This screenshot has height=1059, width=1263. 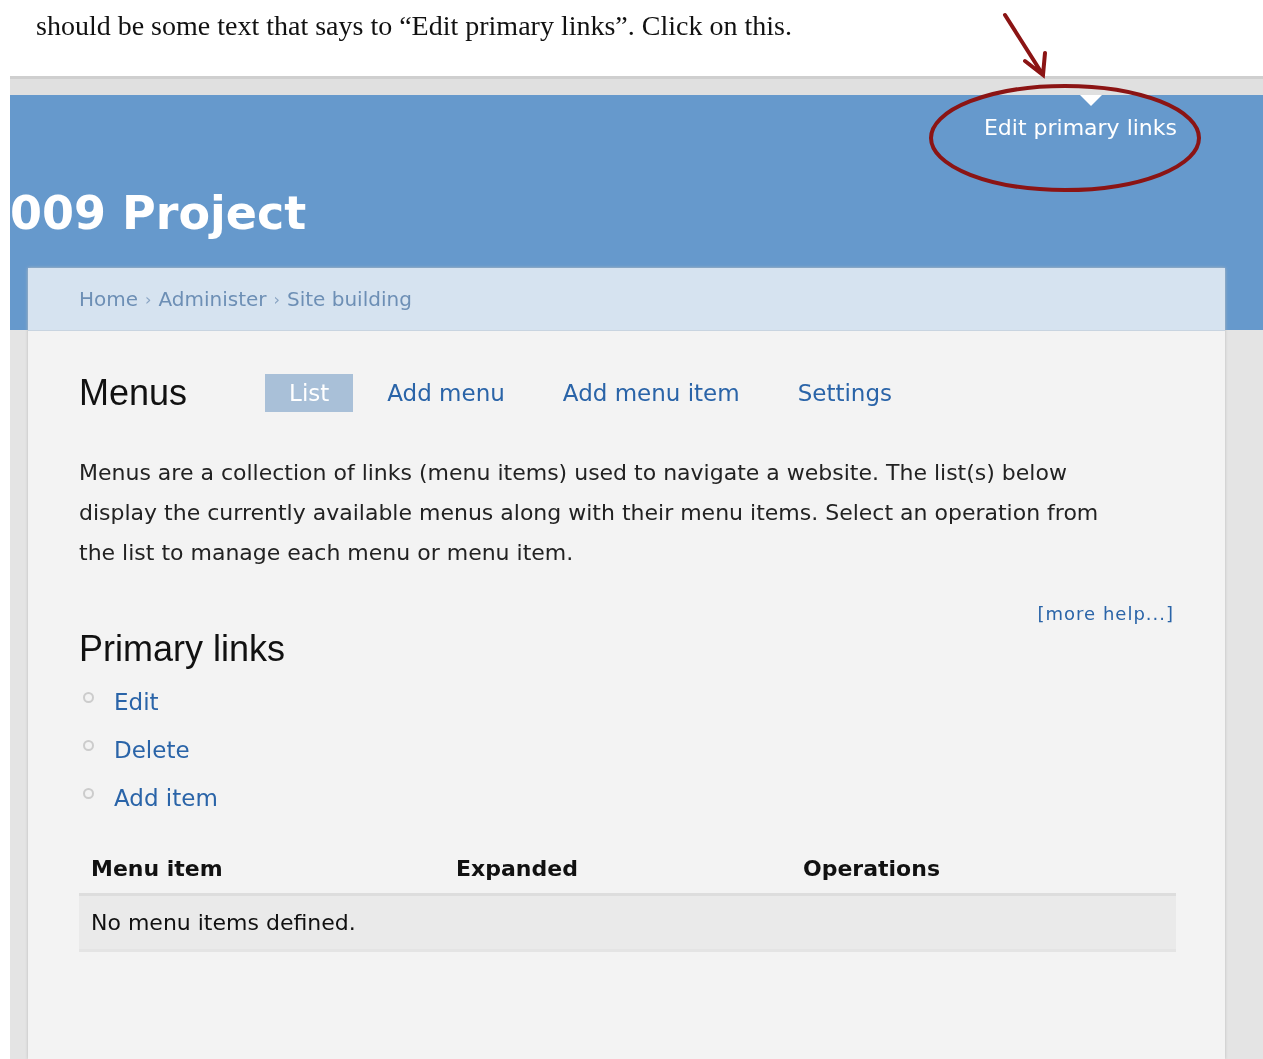 I want to click on tab: Add menu, so click(x=446, y=393).